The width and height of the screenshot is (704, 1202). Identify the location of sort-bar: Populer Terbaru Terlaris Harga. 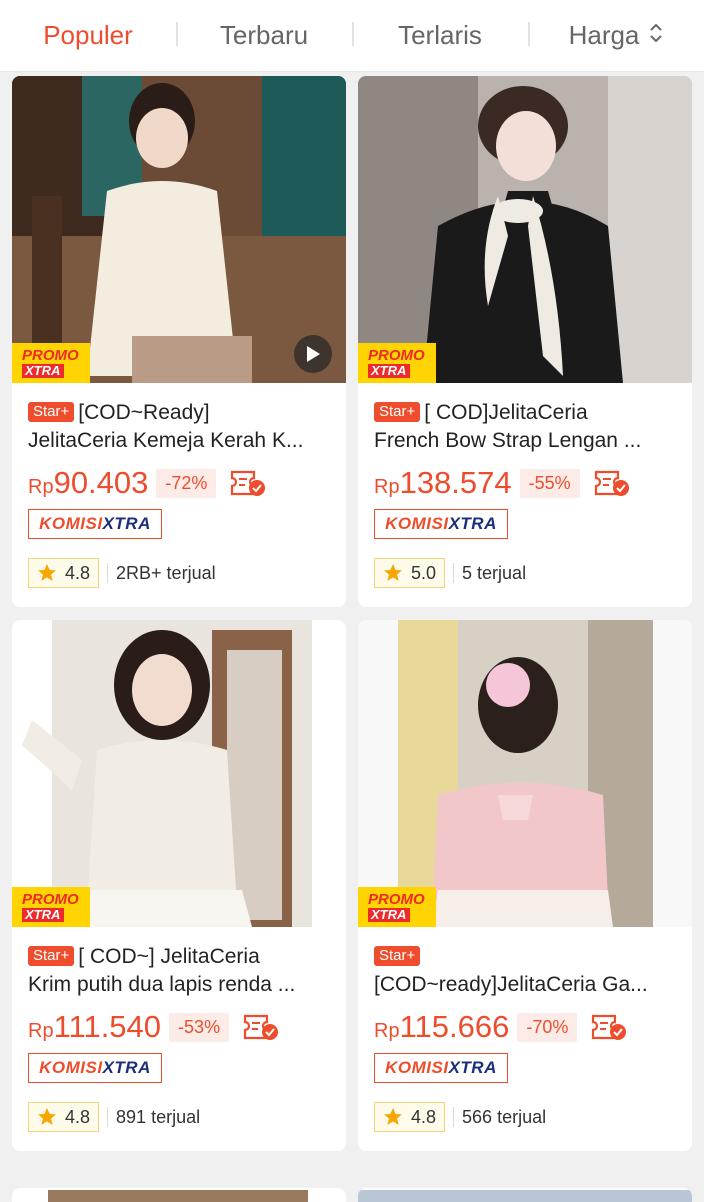
(352, 36).